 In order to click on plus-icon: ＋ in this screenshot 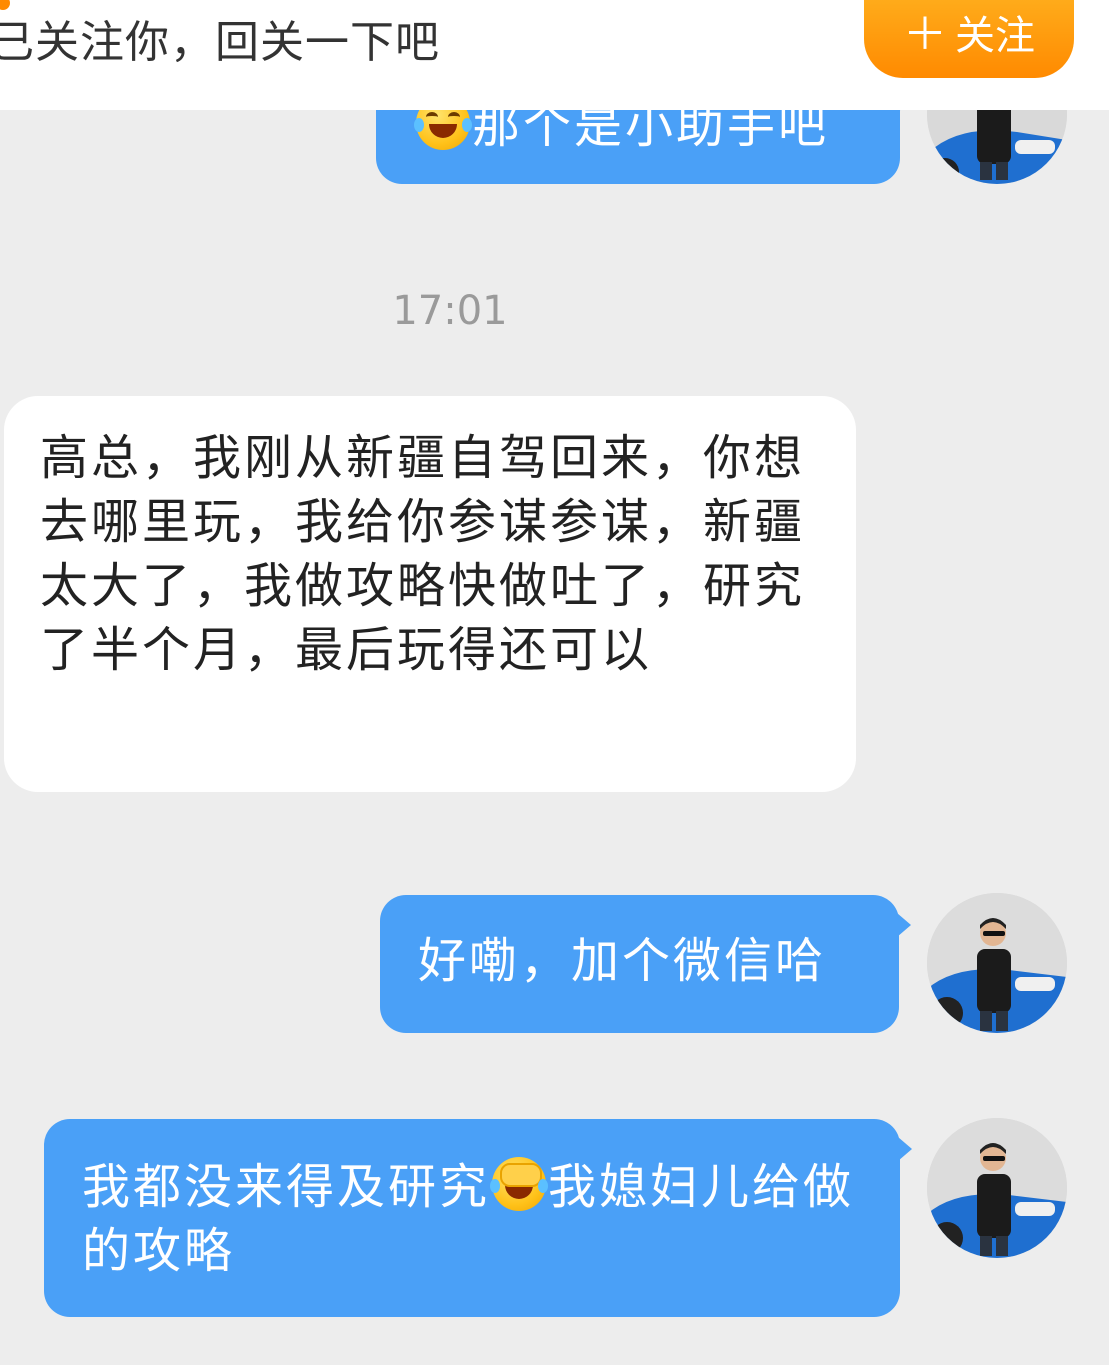, I will do `click(925, 34)`.